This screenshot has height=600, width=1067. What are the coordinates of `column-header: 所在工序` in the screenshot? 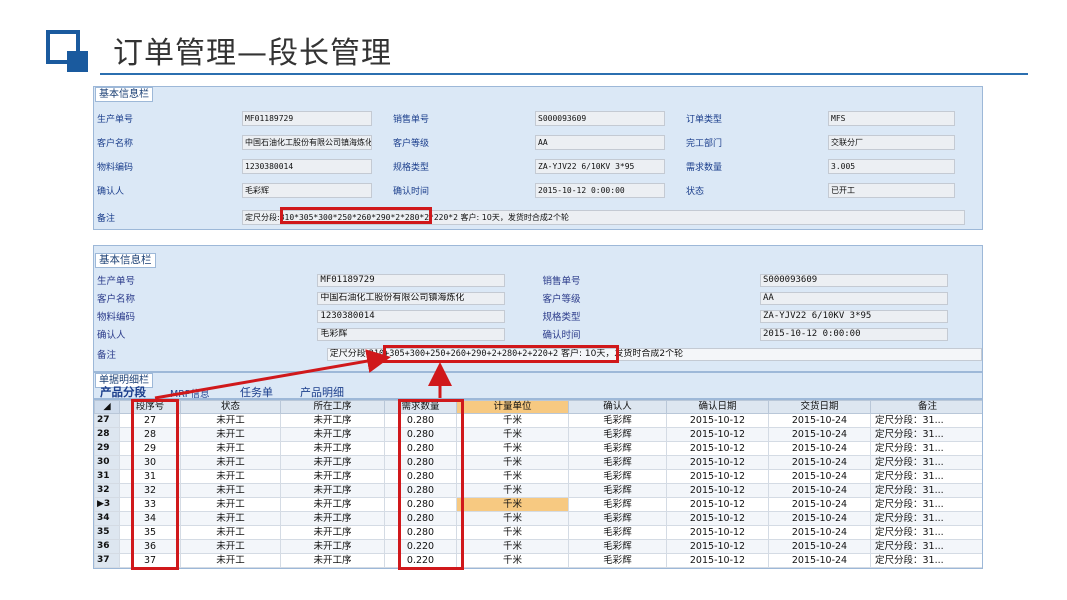 It's located at (332, 407).